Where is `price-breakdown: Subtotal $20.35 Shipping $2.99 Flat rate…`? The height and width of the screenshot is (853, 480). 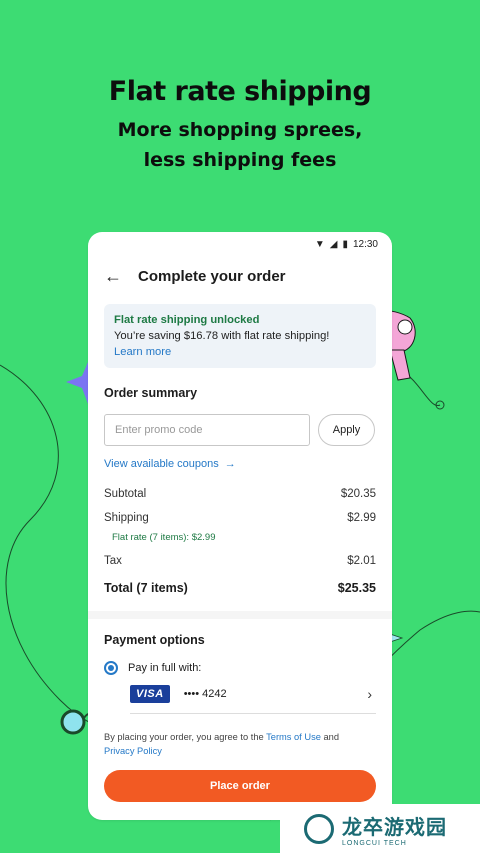
price-breakdown: Subtotal $20.35 Shipping $2.99 Flat rate… is located at coordinates (240, 541).